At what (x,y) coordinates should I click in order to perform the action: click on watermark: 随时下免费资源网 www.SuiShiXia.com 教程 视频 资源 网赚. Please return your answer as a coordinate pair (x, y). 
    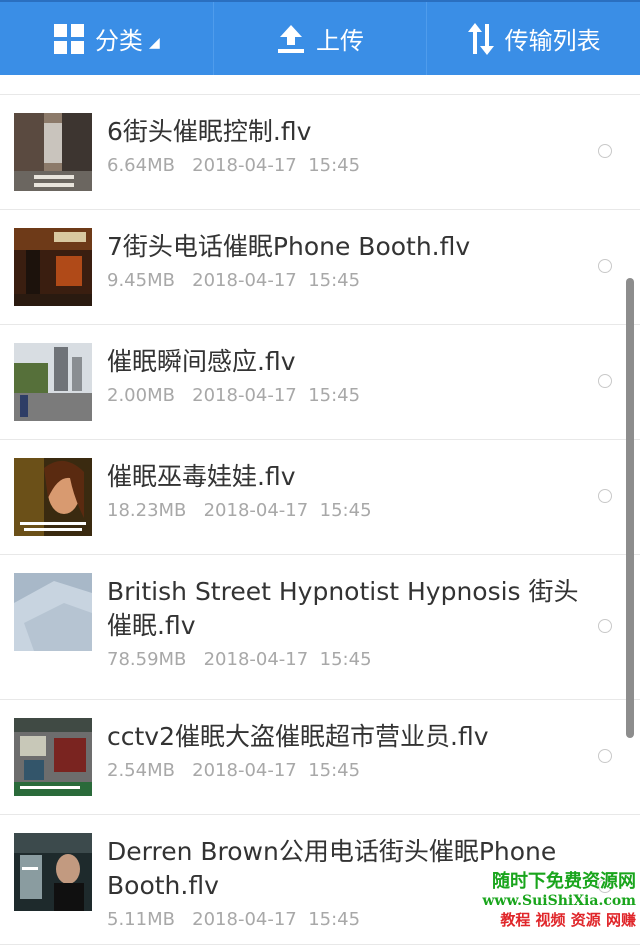
    Looking at the image, I should click on (559, 898).